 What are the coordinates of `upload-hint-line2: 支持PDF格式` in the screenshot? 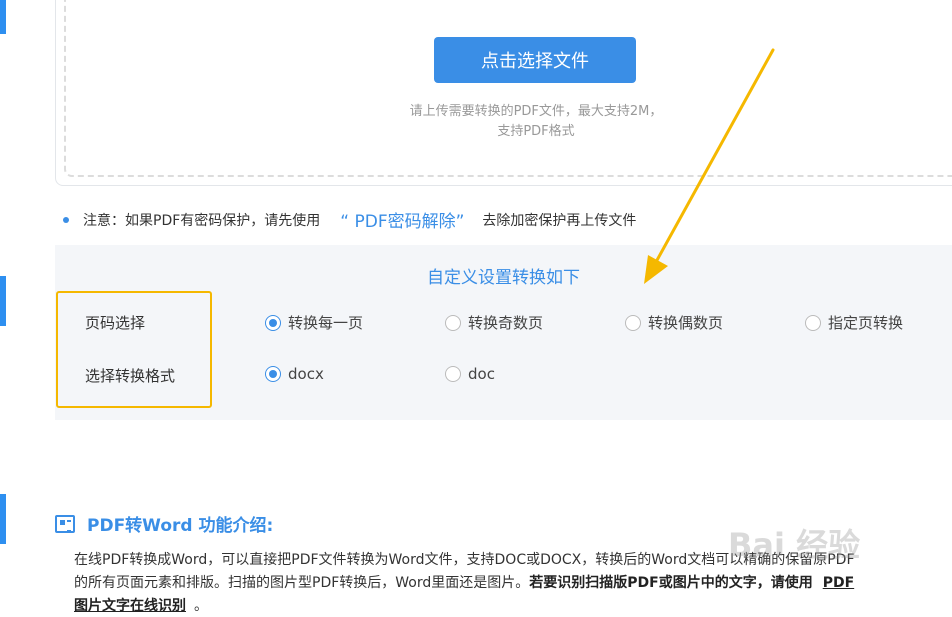 It's located at (536, 131).